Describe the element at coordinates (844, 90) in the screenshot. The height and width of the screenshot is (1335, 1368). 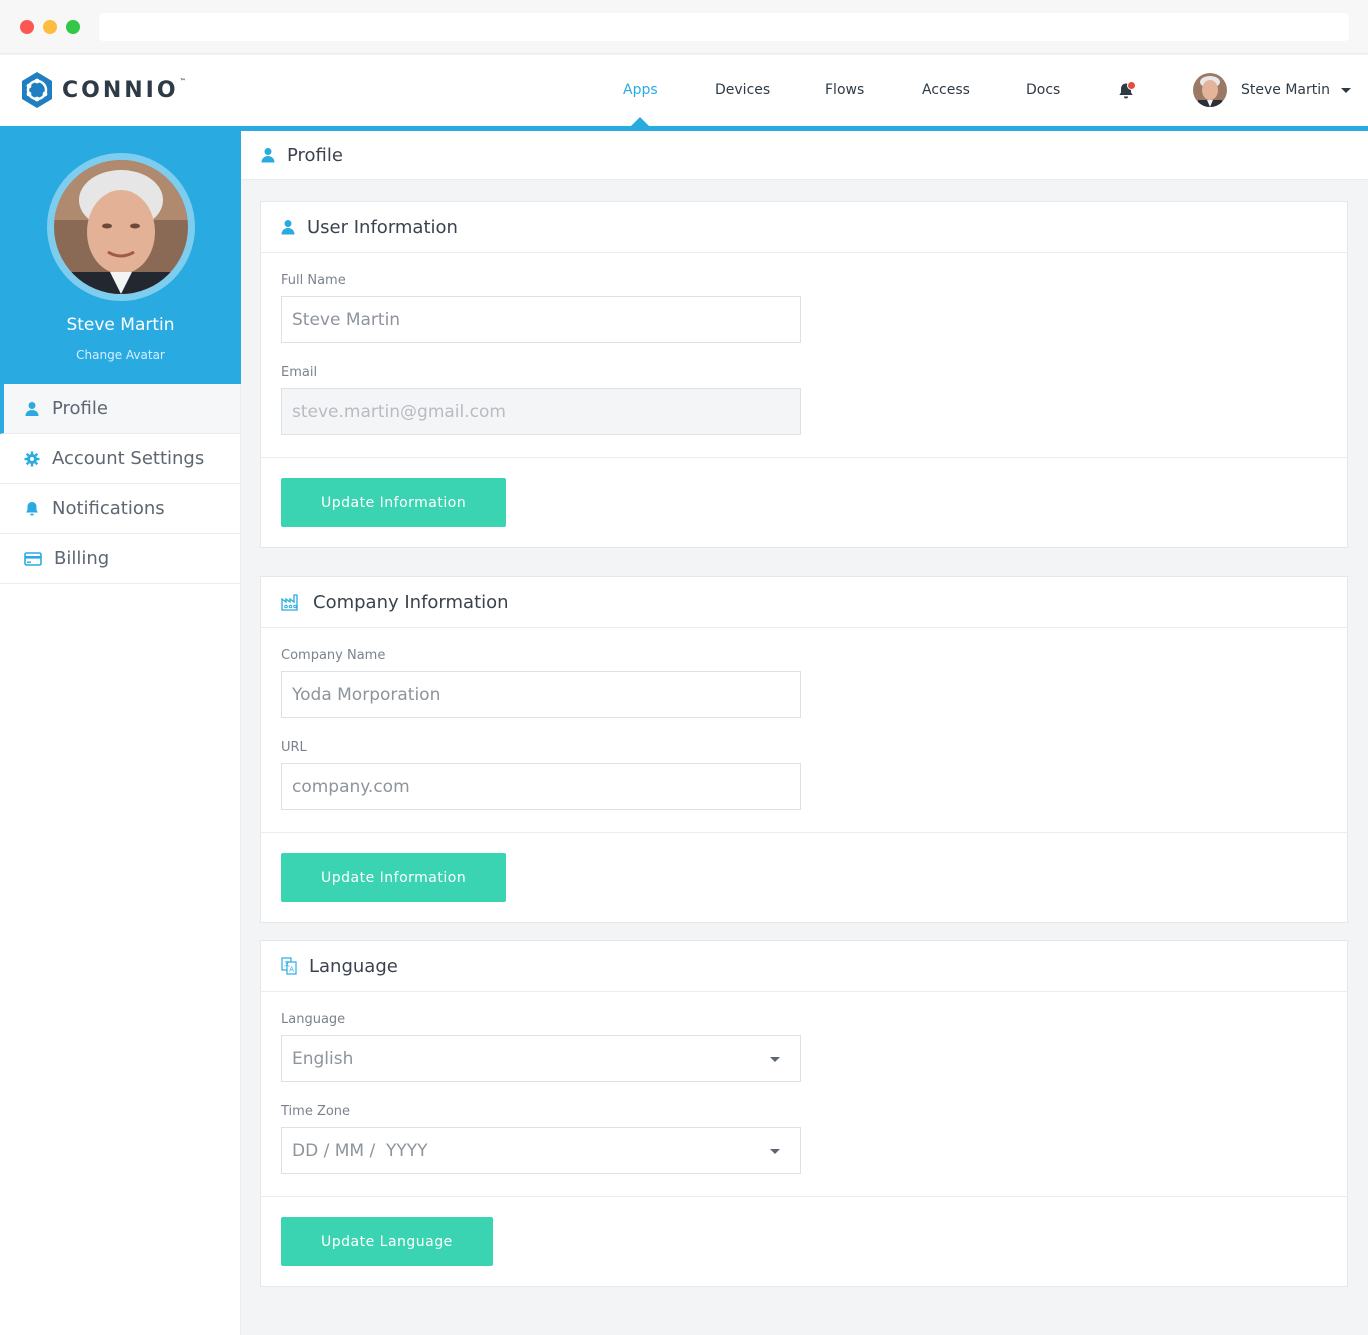
I see `nav-flows: Flows` at that location.